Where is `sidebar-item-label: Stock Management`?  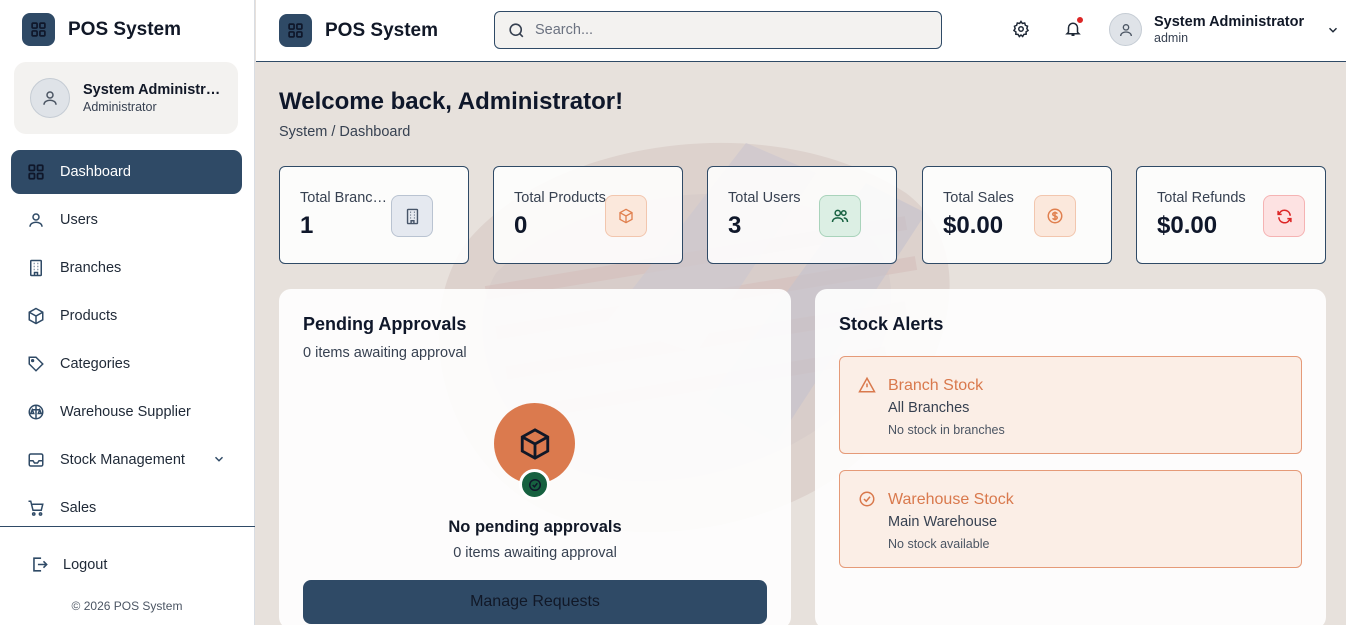
sidebar-item-label: Stock Management is located at coordinates (122, 460).